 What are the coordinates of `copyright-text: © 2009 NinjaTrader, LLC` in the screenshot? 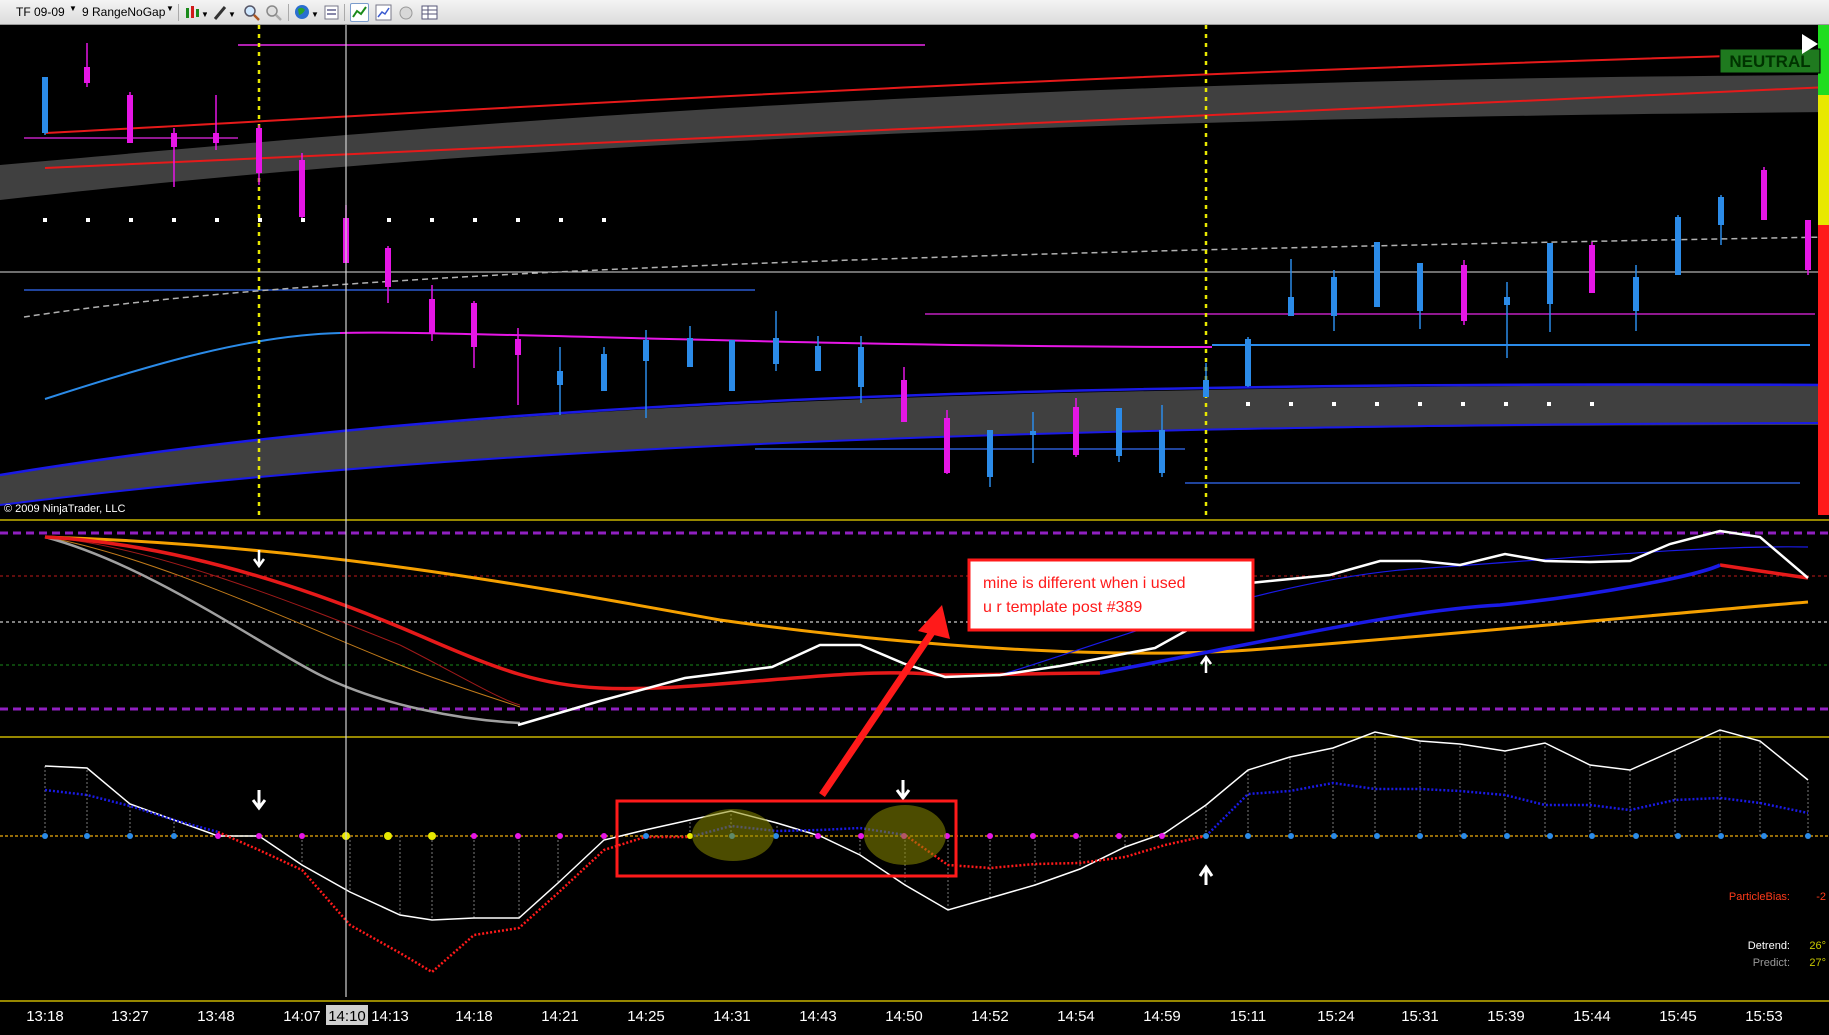 It's located at (64, 509).